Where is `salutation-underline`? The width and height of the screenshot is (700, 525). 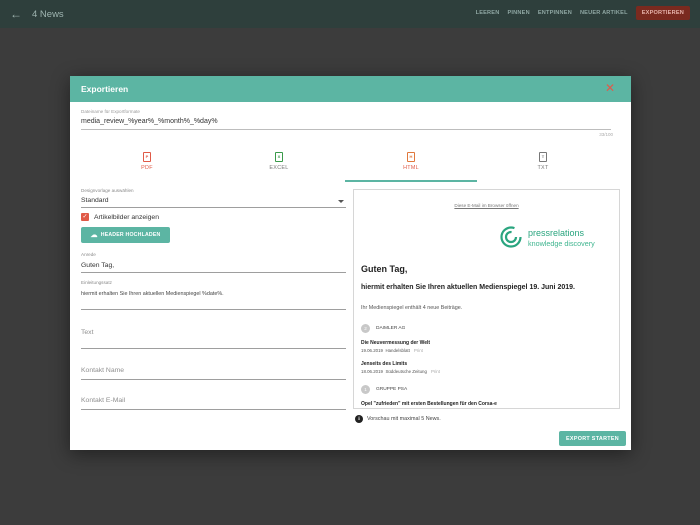
salutation-underline is located at coordinates (213, 272).